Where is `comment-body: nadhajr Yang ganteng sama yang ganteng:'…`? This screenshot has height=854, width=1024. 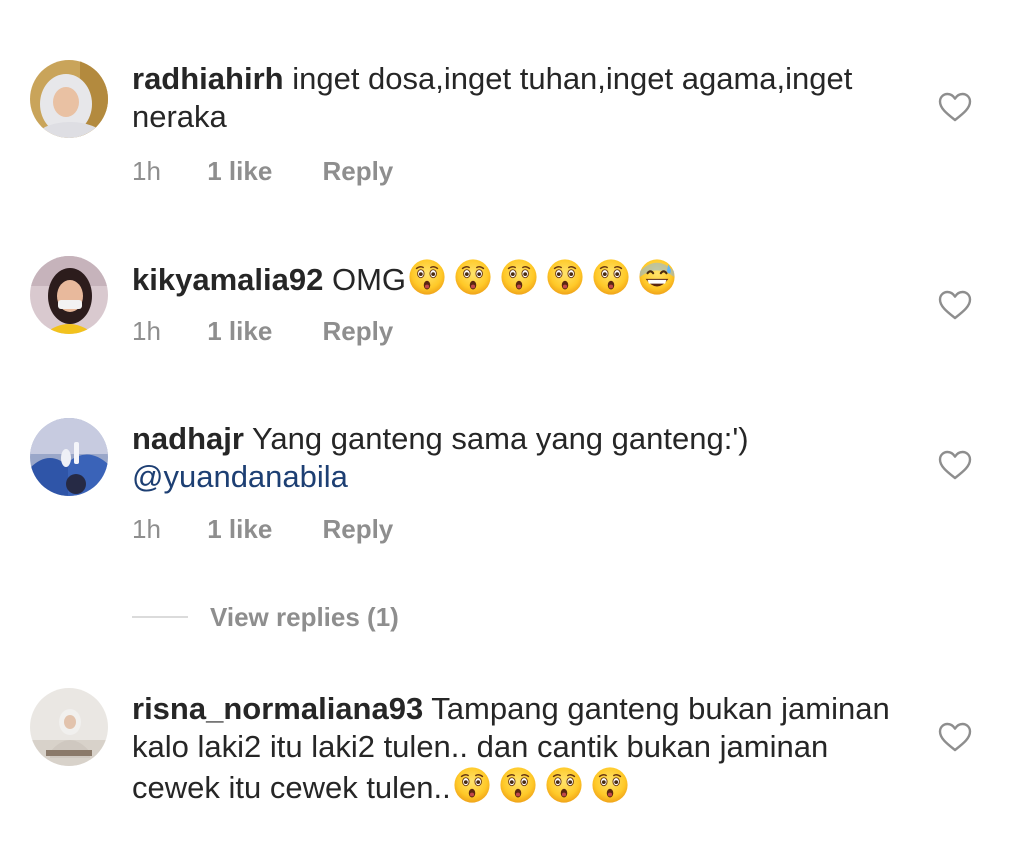
comment-body: nadhajr Yang ganteng sama yang ganteng:'… is located at coordinates (512, 458).